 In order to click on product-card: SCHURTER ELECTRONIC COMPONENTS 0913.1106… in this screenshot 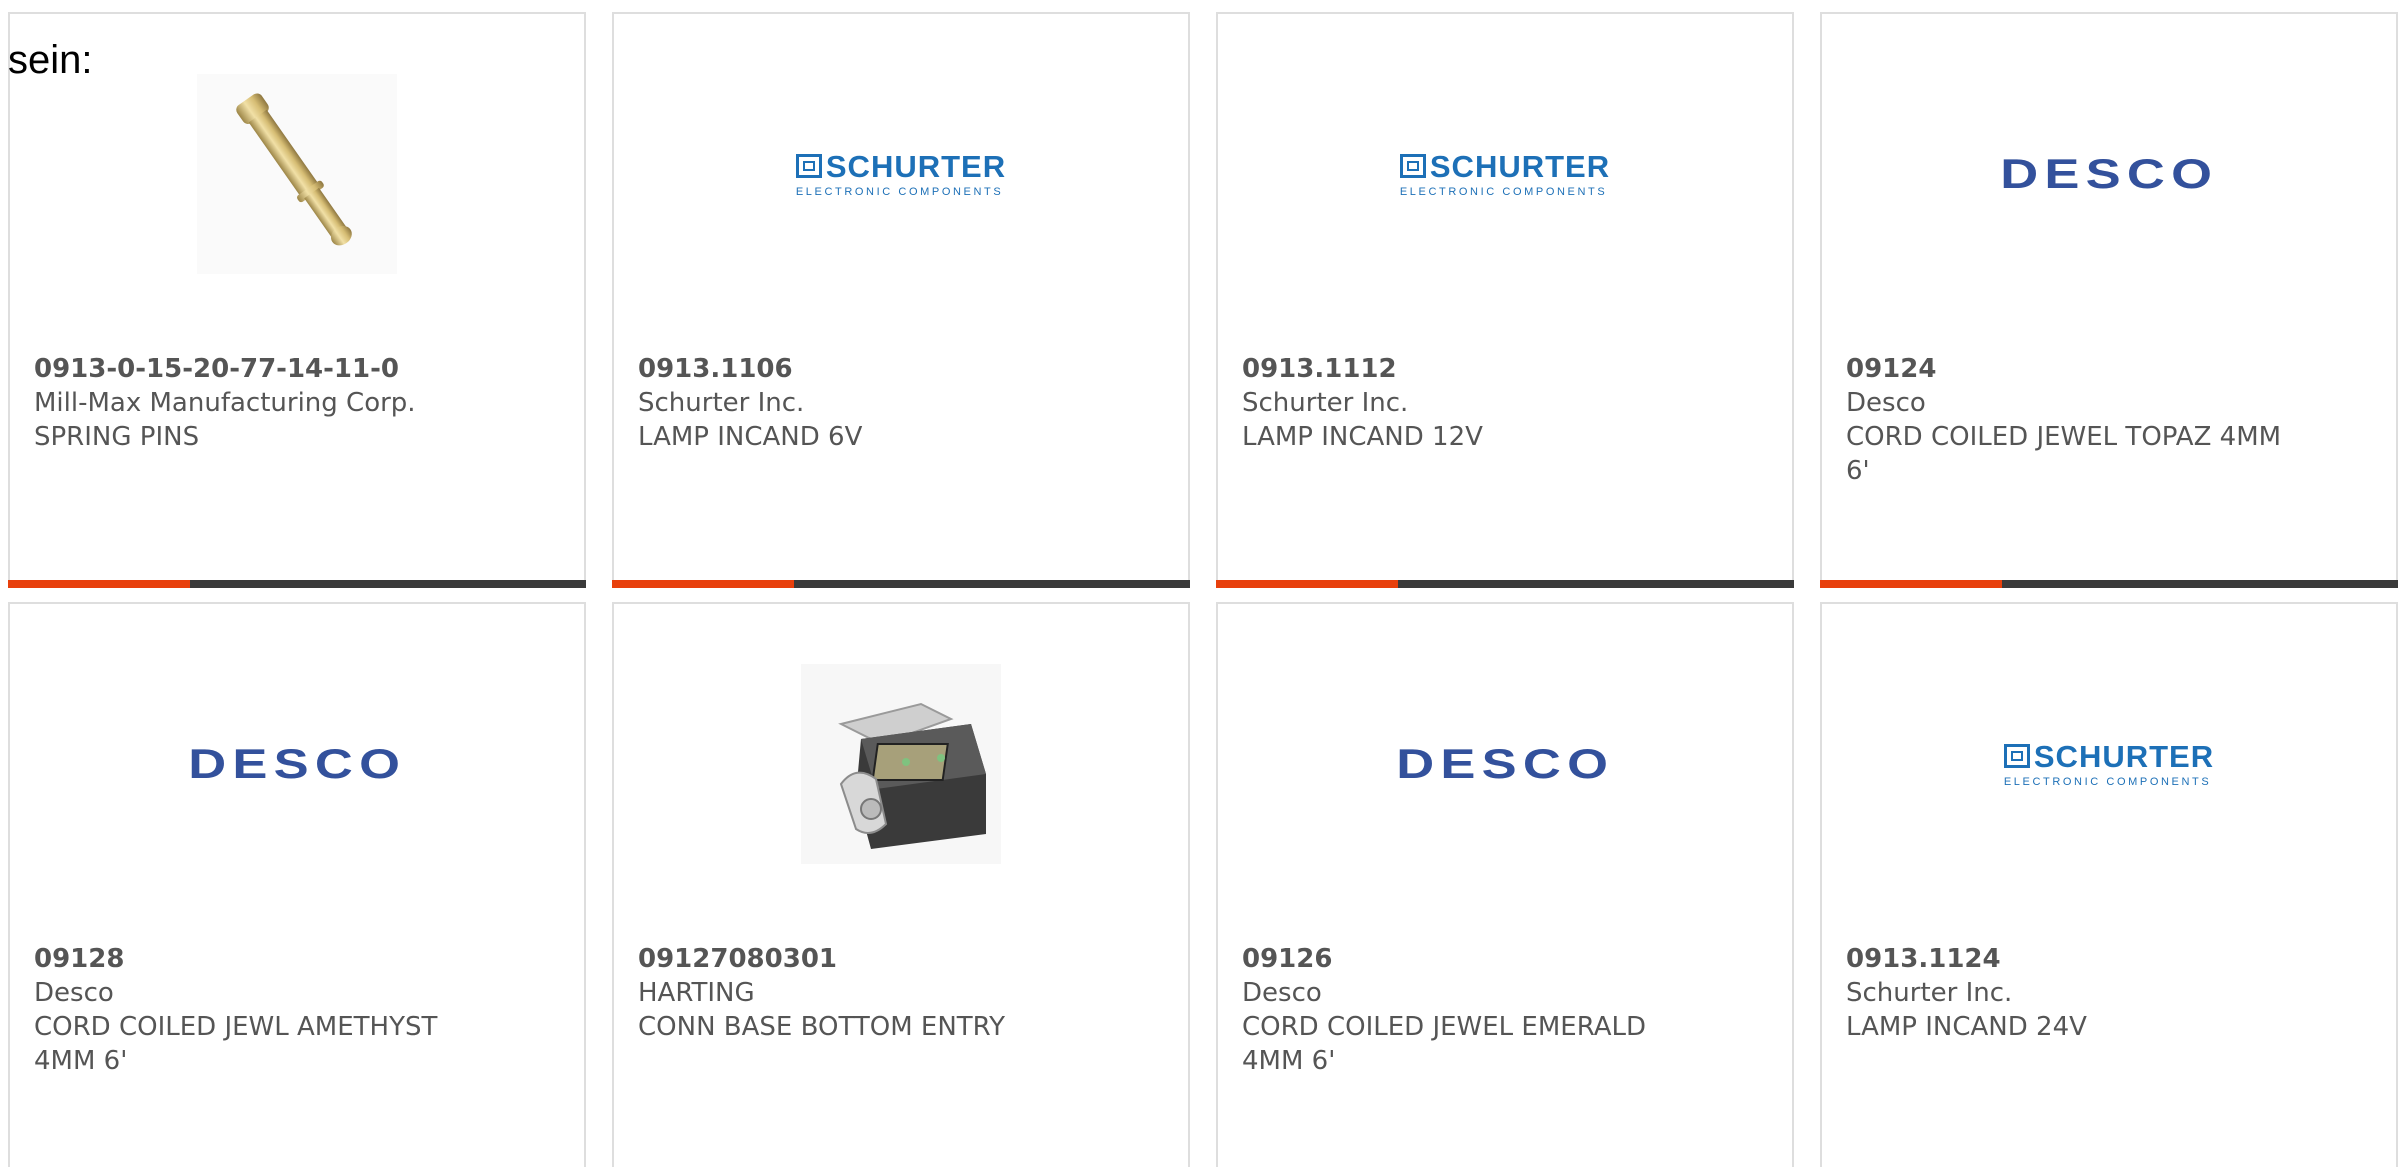, I will do `click(901, 300)`.